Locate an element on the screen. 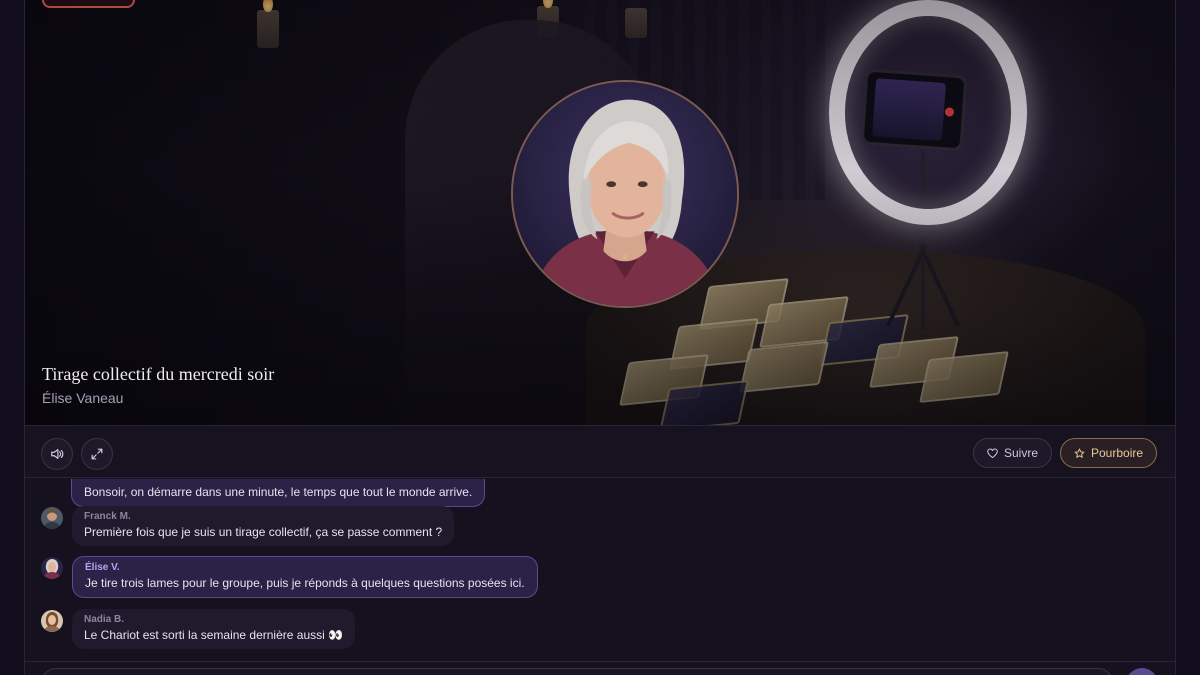  message-author is located at coordinates (278, 480).